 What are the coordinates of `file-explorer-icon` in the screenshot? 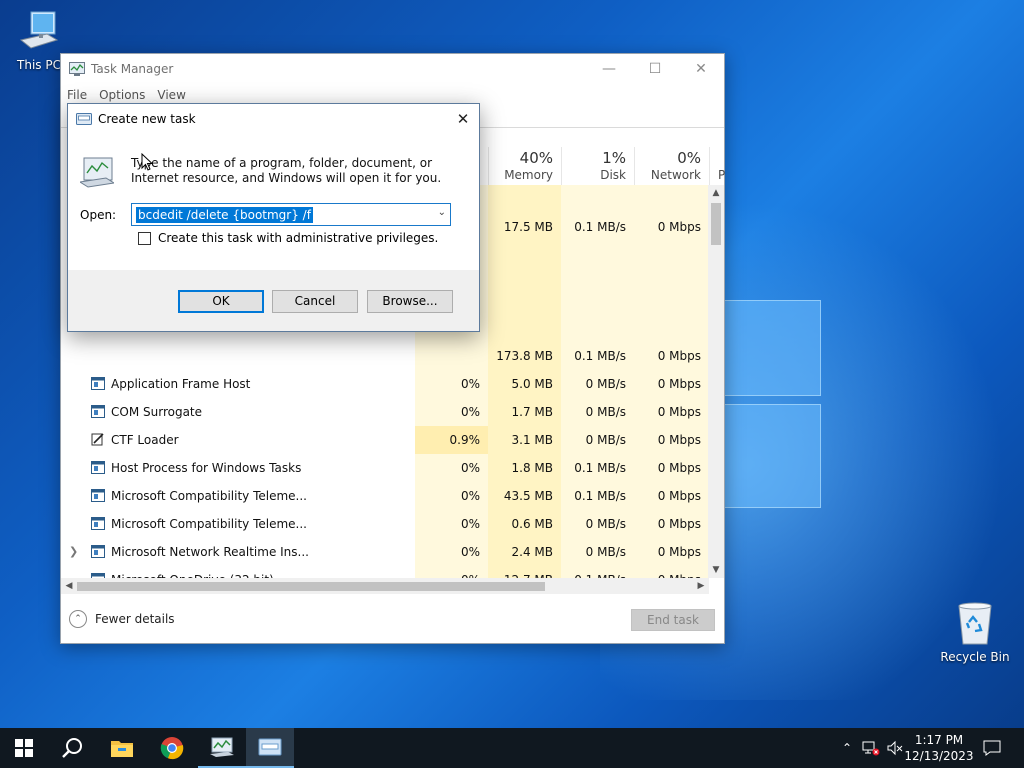 It's located at (122, 749).